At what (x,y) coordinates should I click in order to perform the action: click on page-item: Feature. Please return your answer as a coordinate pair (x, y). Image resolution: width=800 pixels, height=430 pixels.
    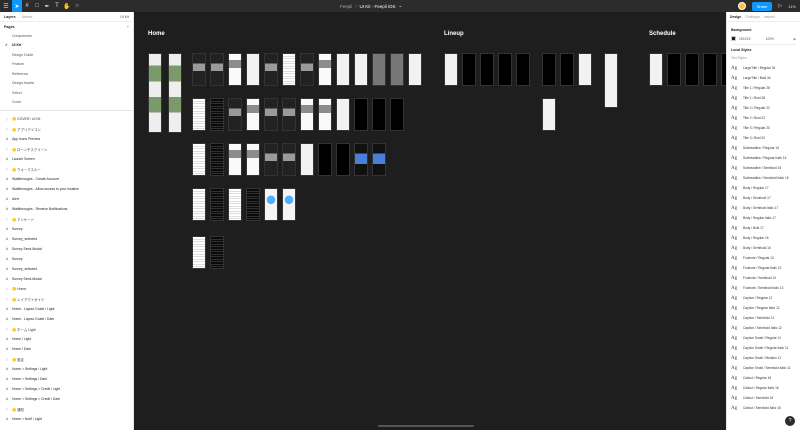
    Looking at the image, I should click on (66, 65).